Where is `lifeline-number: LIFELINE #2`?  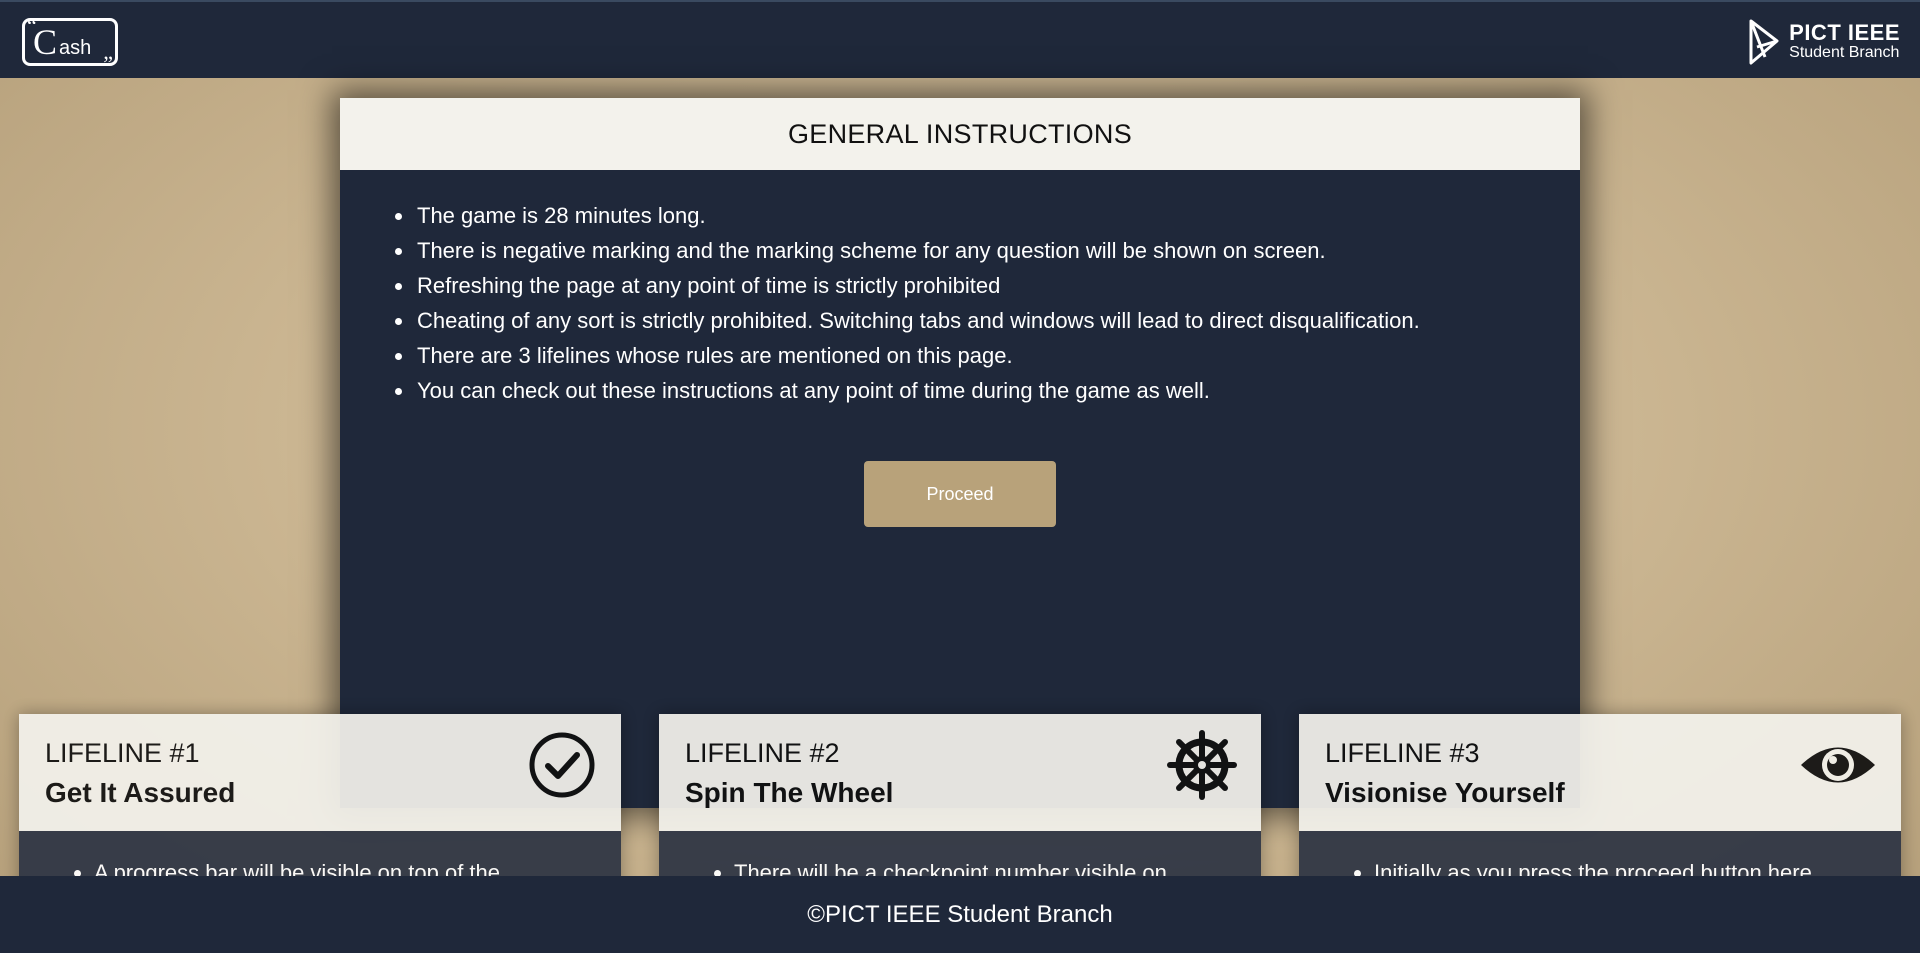
lifeline-number: LIFELINE #2 is located at coordinates (762, 753).